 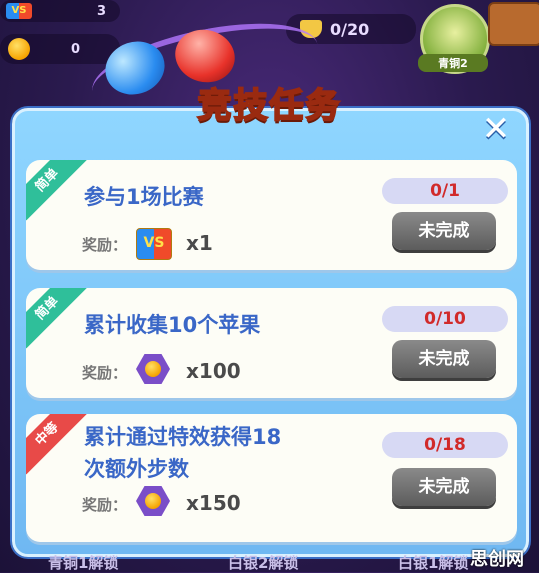 I want to click on apple-counter: 0, so click(x=60, y=49).